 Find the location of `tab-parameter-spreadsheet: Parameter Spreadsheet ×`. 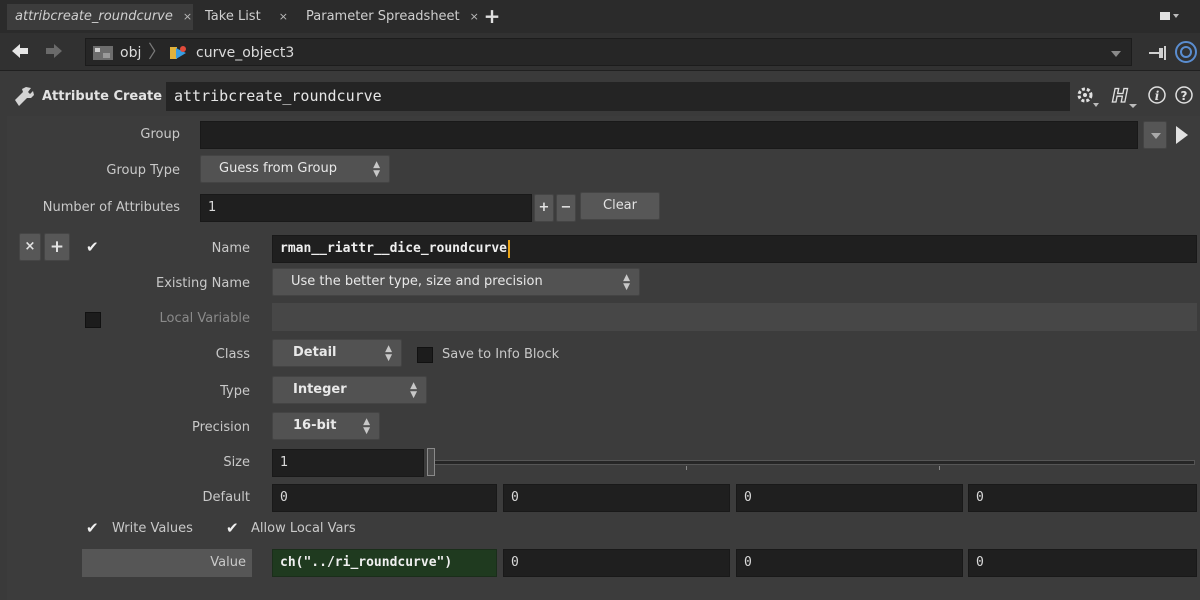

tab-parameter-spreadsheet: Parameter Spreadsheet × is located at coordinates (389, 17).